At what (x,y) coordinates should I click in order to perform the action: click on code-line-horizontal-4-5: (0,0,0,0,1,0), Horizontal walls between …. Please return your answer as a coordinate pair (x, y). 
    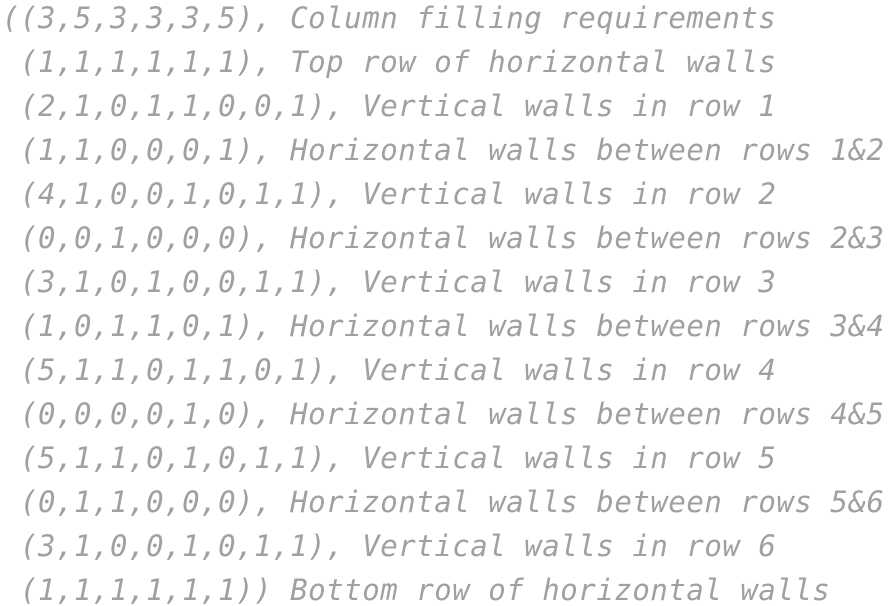
    Looking at the image, I should click on (443, 414).